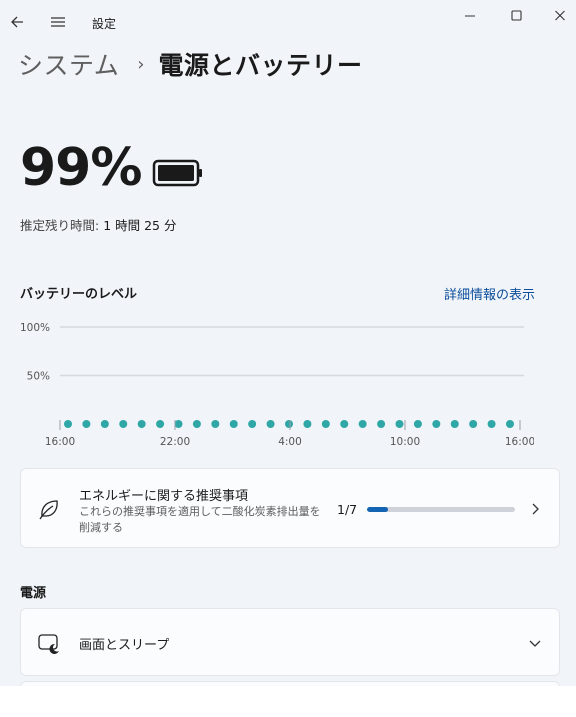  What do you see at coordinates (38, 377) in the screenshot?
I see `y-tick-label: 50%` at bounding box center [38, 377].